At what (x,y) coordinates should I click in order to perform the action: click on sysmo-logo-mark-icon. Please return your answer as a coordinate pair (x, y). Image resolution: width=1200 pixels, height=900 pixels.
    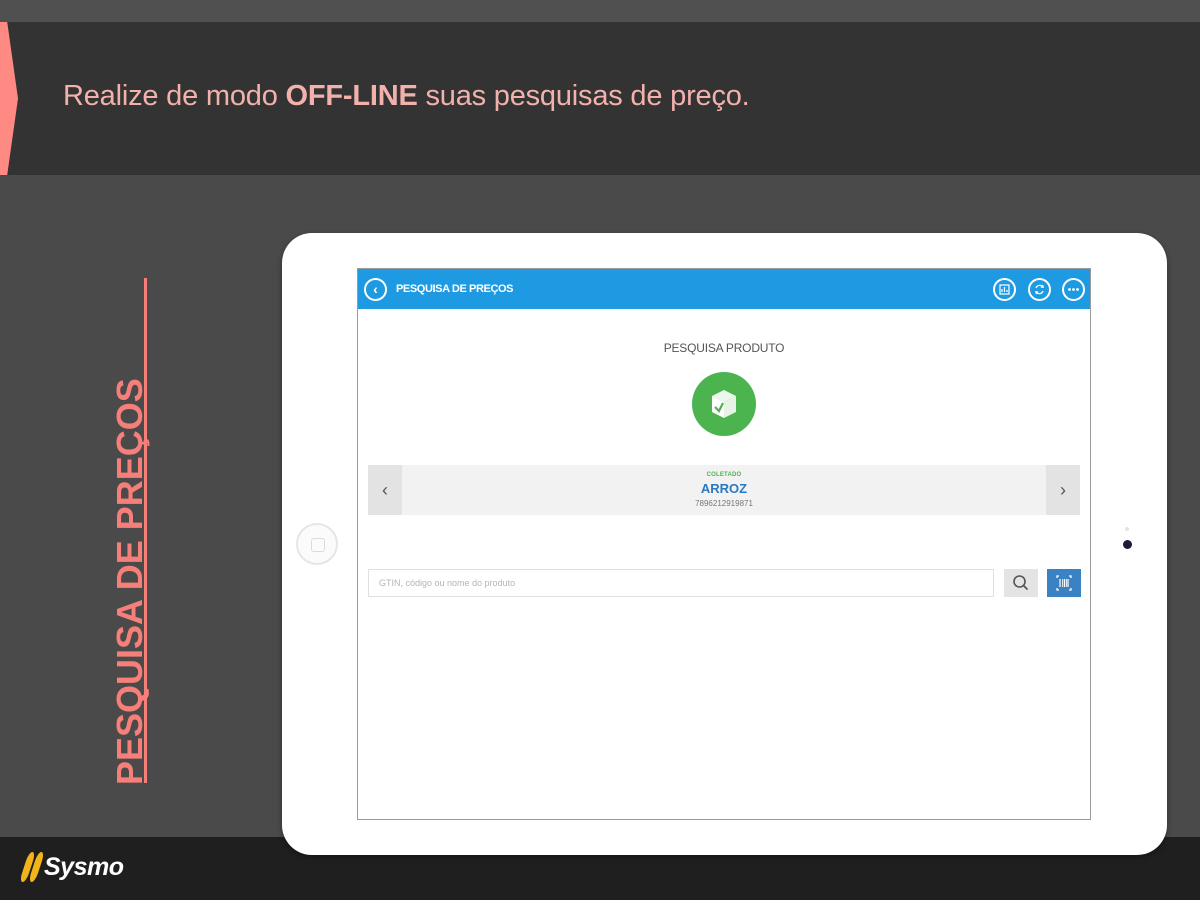
    Looking at the image, I should click on (32, 867).